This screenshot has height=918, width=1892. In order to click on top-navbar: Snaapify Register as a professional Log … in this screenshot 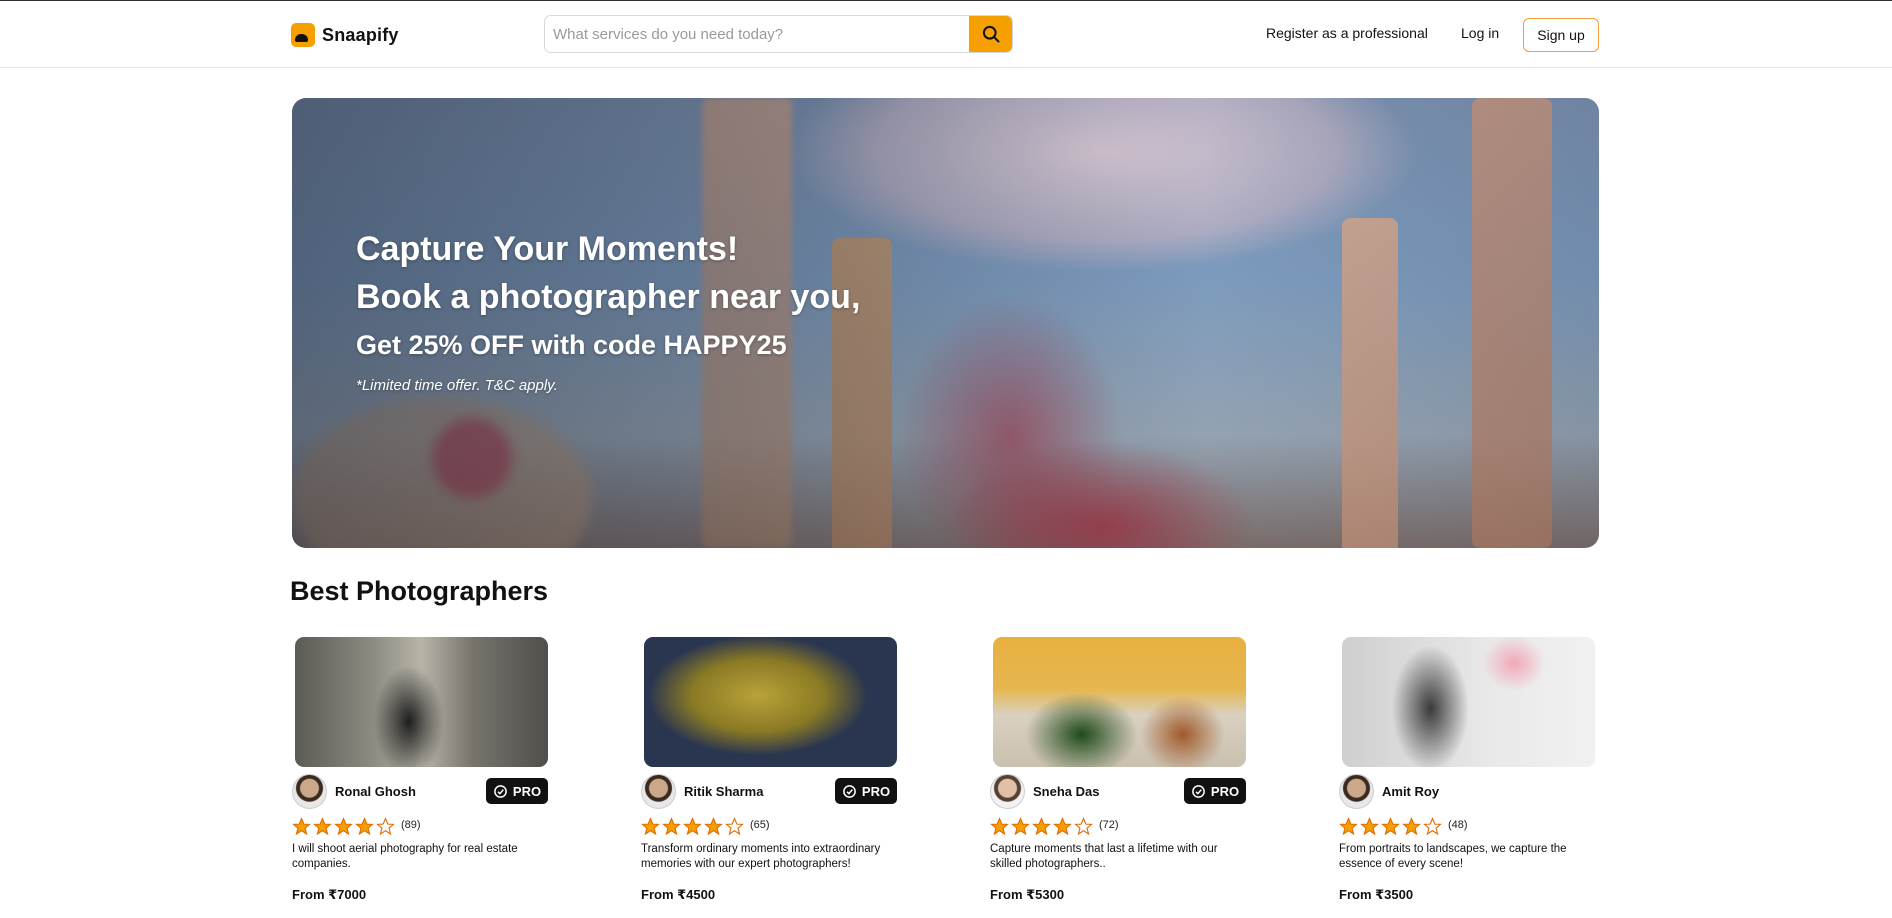, I will do `click(946, 34)`.